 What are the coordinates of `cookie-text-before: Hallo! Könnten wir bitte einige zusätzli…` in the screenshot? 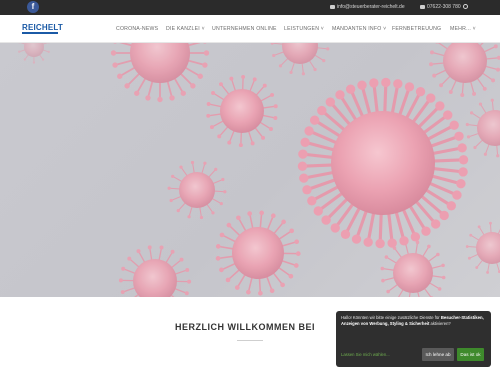 It's located at (391, 317).